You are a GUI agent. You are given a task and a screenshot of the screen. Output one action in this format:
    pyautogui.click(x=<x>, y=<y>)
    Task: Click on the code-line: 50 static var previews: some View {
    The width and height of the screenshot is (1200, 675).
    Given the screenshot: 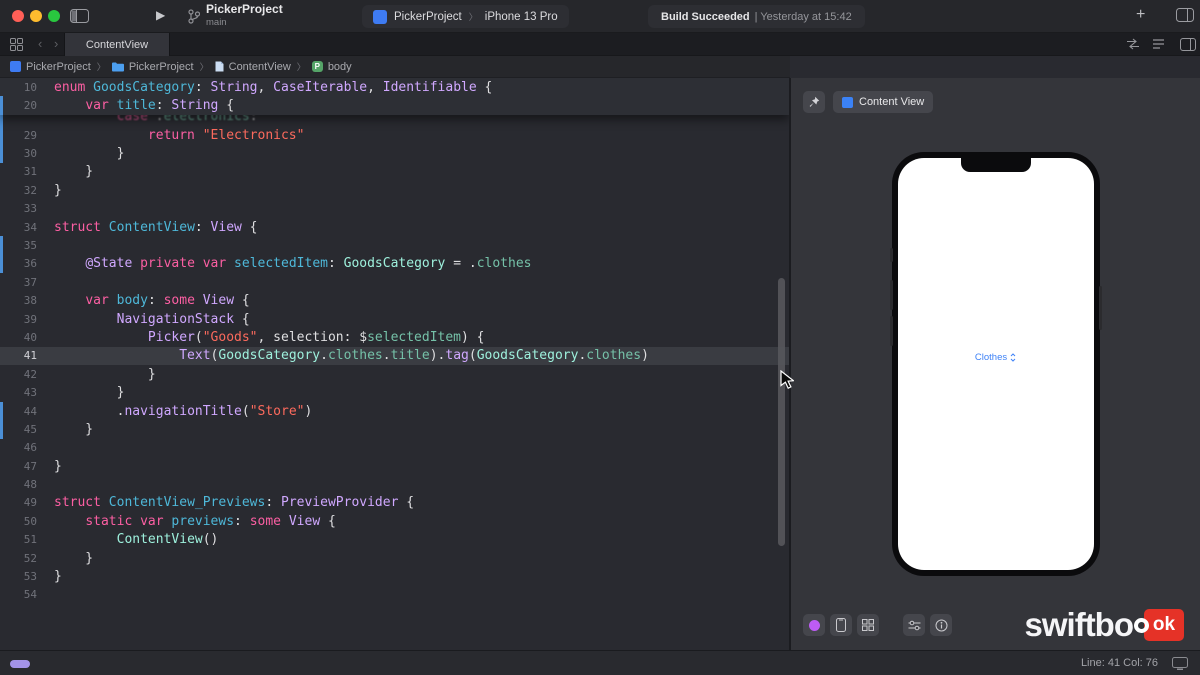 What is the action you would take?
    pyautogui.click(x=394, y=521)
    